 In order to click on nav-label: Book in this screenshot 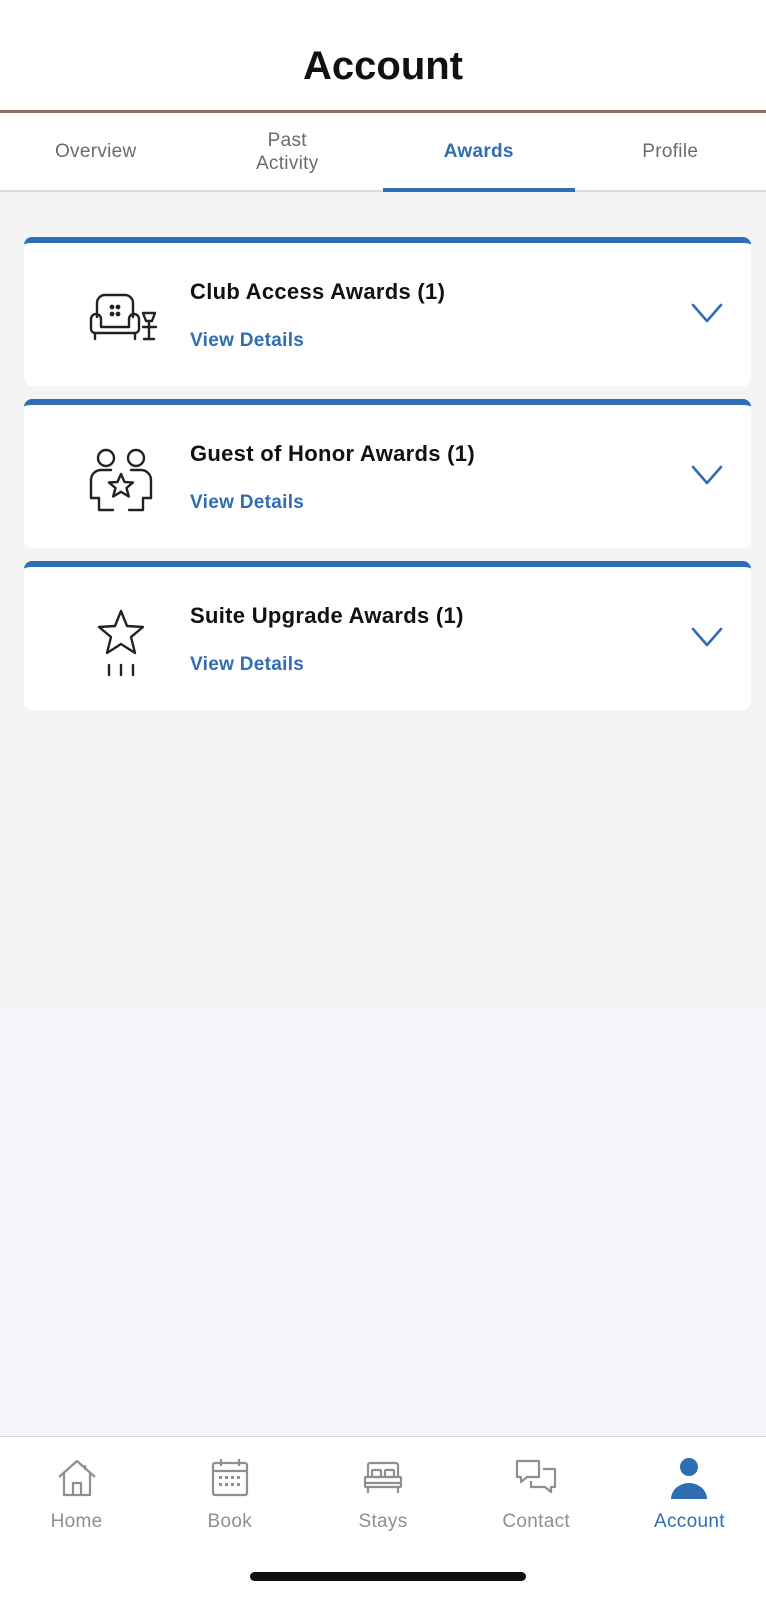, I will do `click(230, 1521)`.